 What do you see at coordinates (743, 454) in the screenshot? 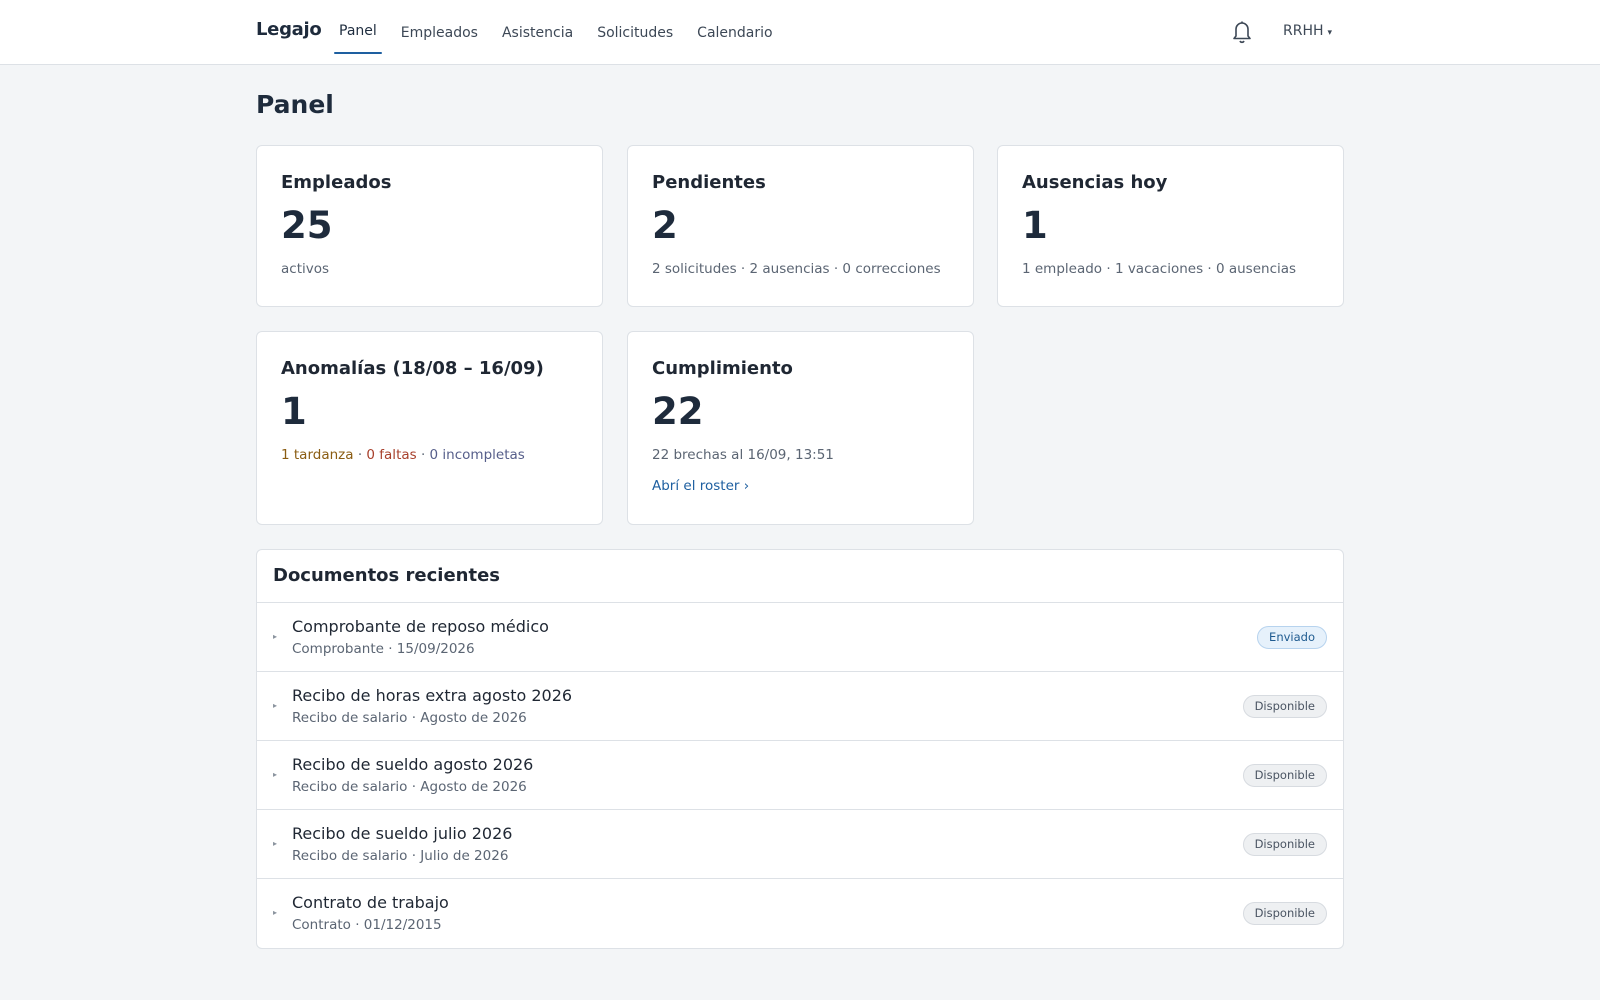
I see `card-subtitle: 22 brechas al 16/09, 13:51` at bounding box center [743, 454].